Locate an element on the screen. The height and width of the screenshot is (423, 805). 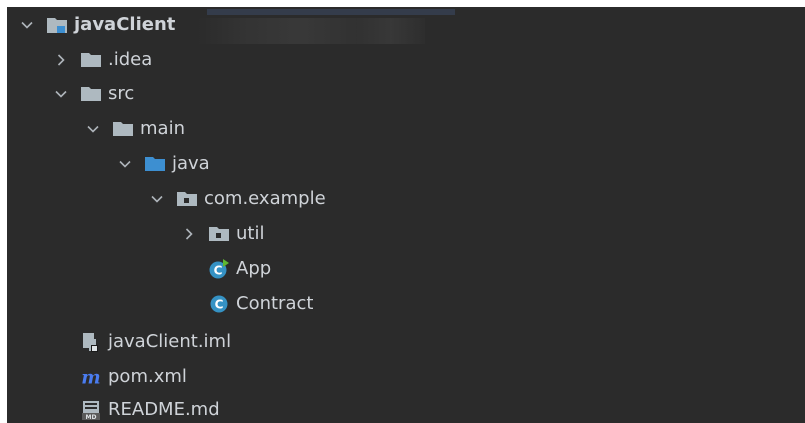
tree-node-label: README.md is located at coordinates (164, 409).